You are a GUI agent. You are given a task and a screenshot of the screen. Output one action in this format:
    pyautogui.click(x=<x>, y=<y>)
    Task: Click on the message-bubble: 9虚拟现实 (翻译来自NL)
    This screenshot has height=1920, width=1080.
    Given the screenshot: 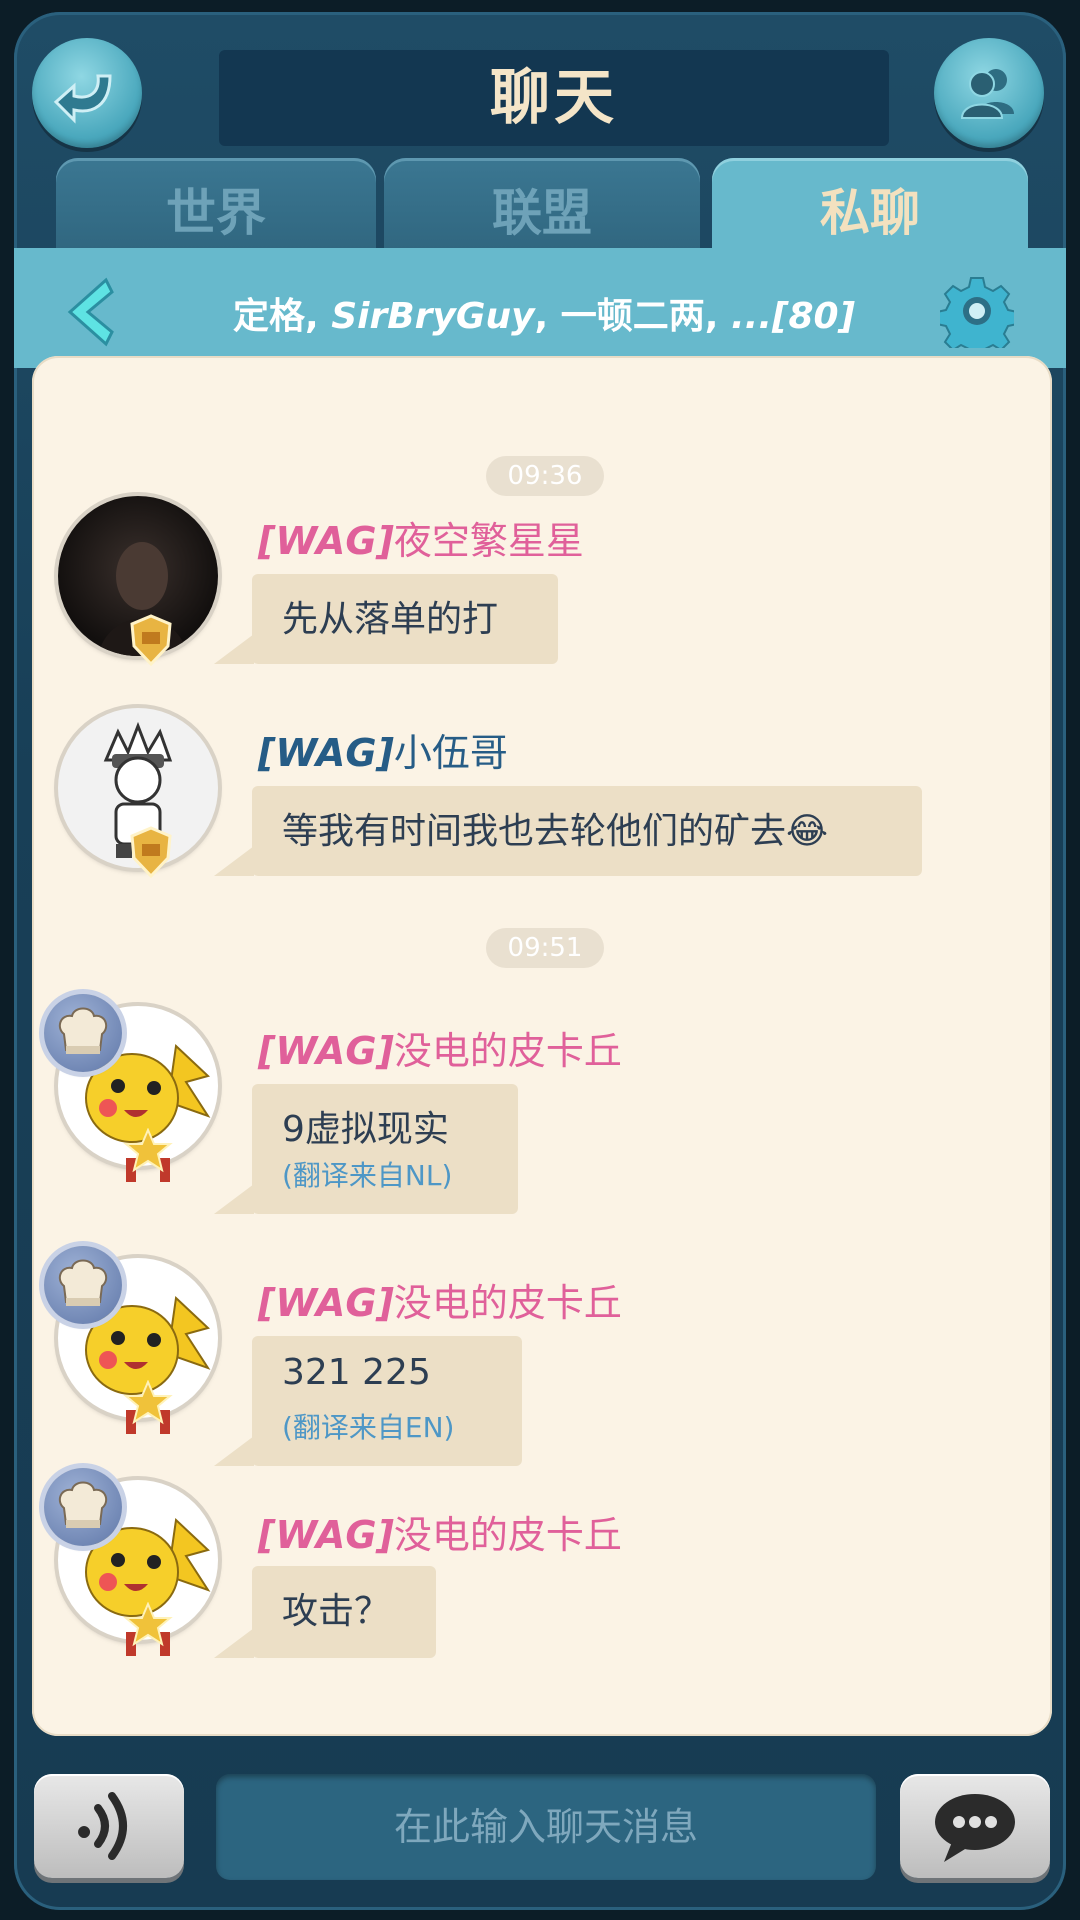 What is the action you would take?
    pyautogui.click(x=366, y=1149)
    